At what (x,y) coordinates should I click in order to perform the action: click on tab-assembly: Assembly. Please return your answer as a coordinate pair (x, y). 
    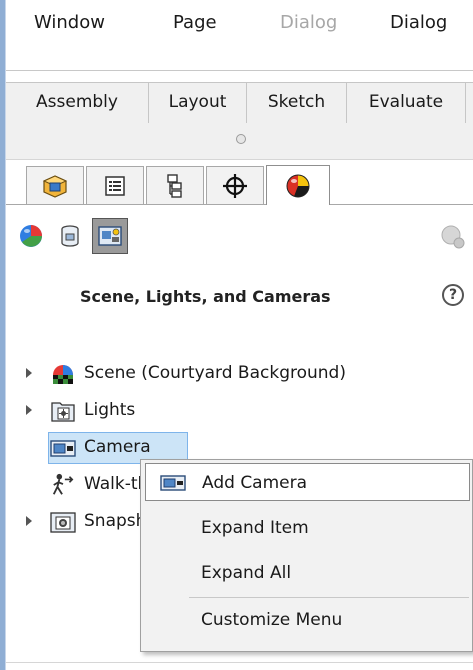
    Looking at the image, I should click on (77, 103).